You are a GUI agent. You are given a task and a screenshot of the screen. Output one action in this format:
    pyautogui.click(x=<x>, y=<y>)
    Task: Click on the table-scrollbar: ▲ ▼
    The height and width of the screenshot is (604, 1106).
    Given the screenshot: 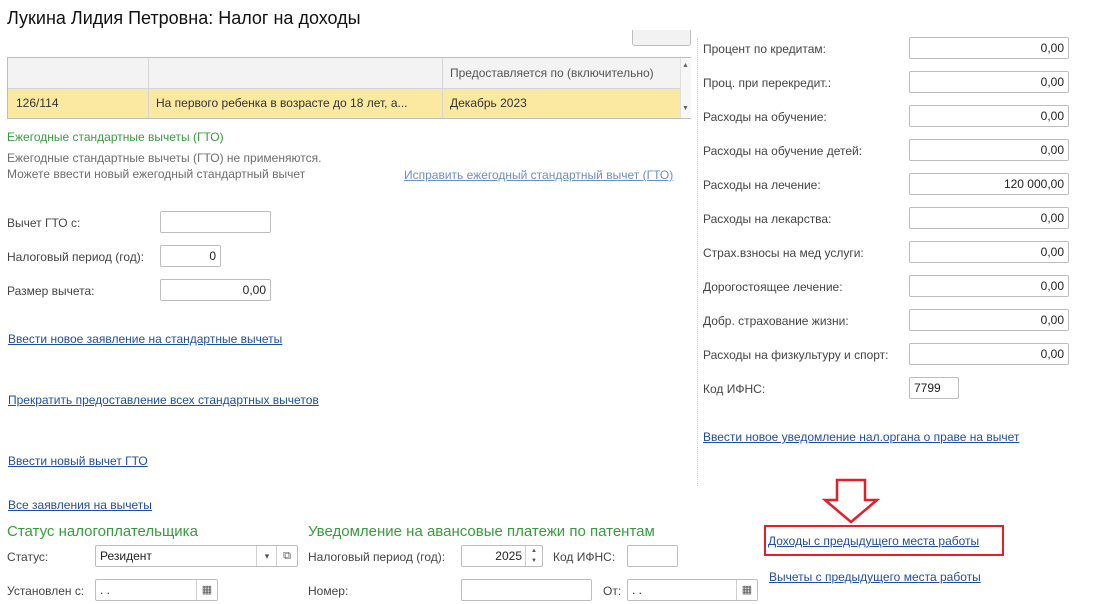 What is the action you would take?
    pyautogui.click(x=685, y=88)
    